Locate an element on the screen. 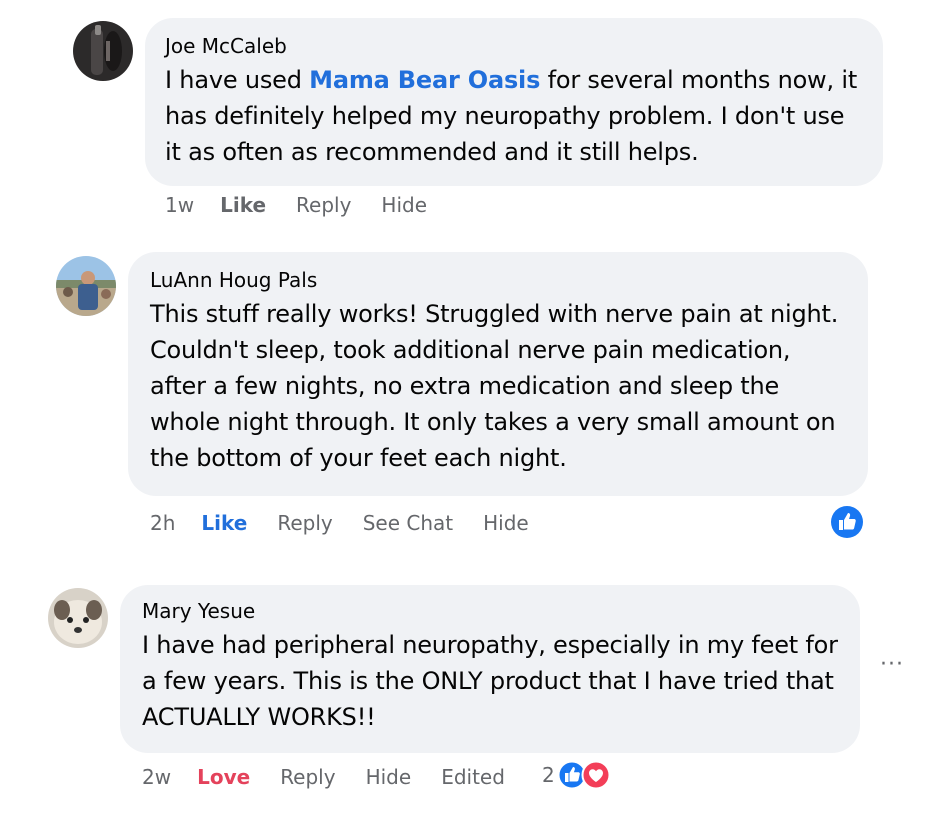 This screenshot has width=931, height=826. comment-timestamp: 1w is located at coordinates (179, 205).